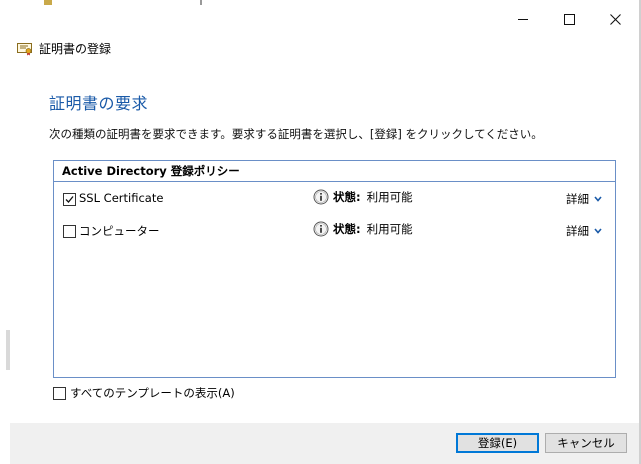 This screenshot has height=464, width=641. What do you see at coordinates (135, 3) in the screenshot?
I see `background-window-strip` at bounding box center [135, 3].